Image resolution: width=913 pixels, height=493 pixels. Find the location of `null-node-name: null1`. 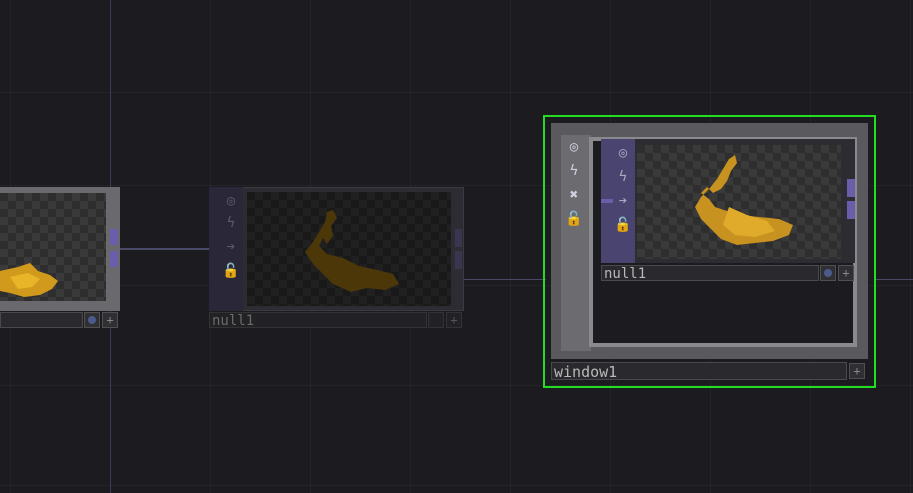

null-node-name: null1 is located at coordinates (318, 320).